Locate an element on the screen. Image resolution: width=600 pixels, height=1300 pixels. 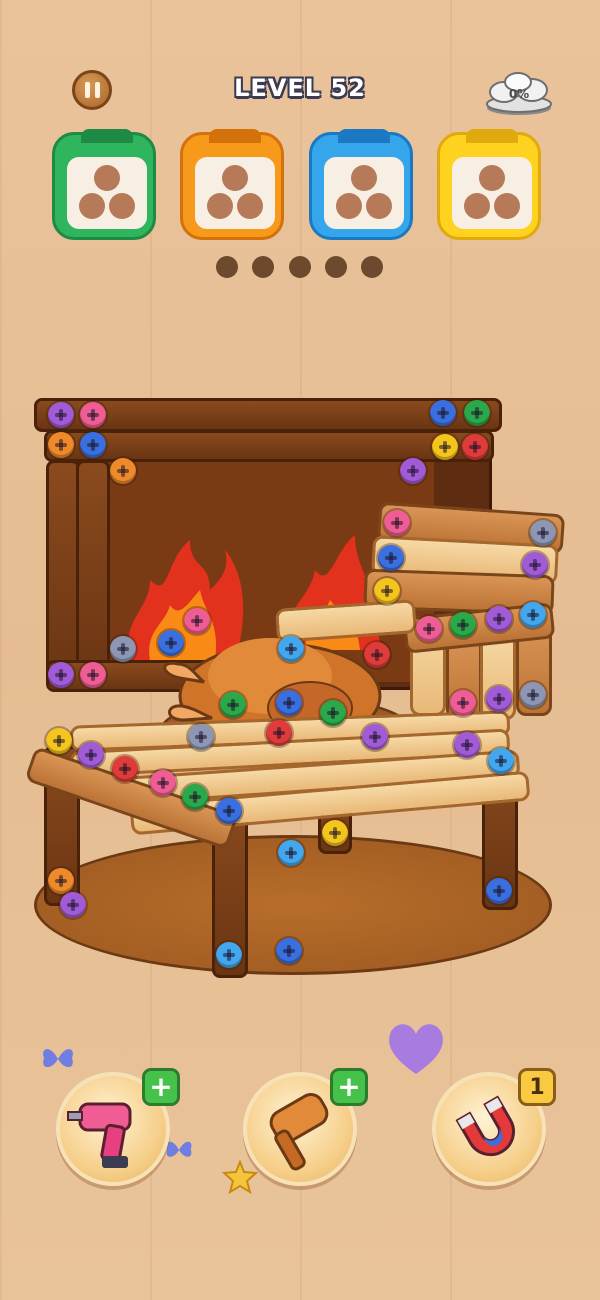
butterfly-icon is located at coordinates (58, 1058).